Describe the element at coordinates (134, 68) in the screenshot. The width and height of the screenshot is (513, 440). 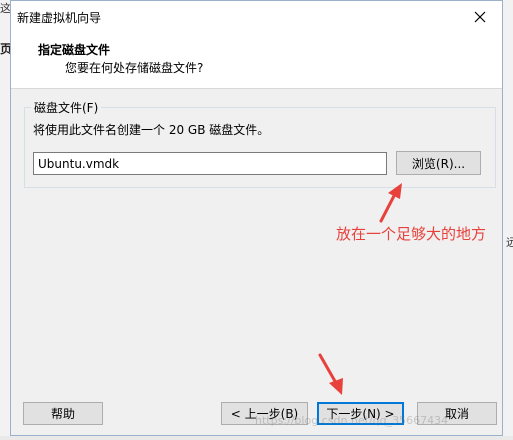
I see `step-subtitle: 您要在何处存储磁盘文件?` at that location.